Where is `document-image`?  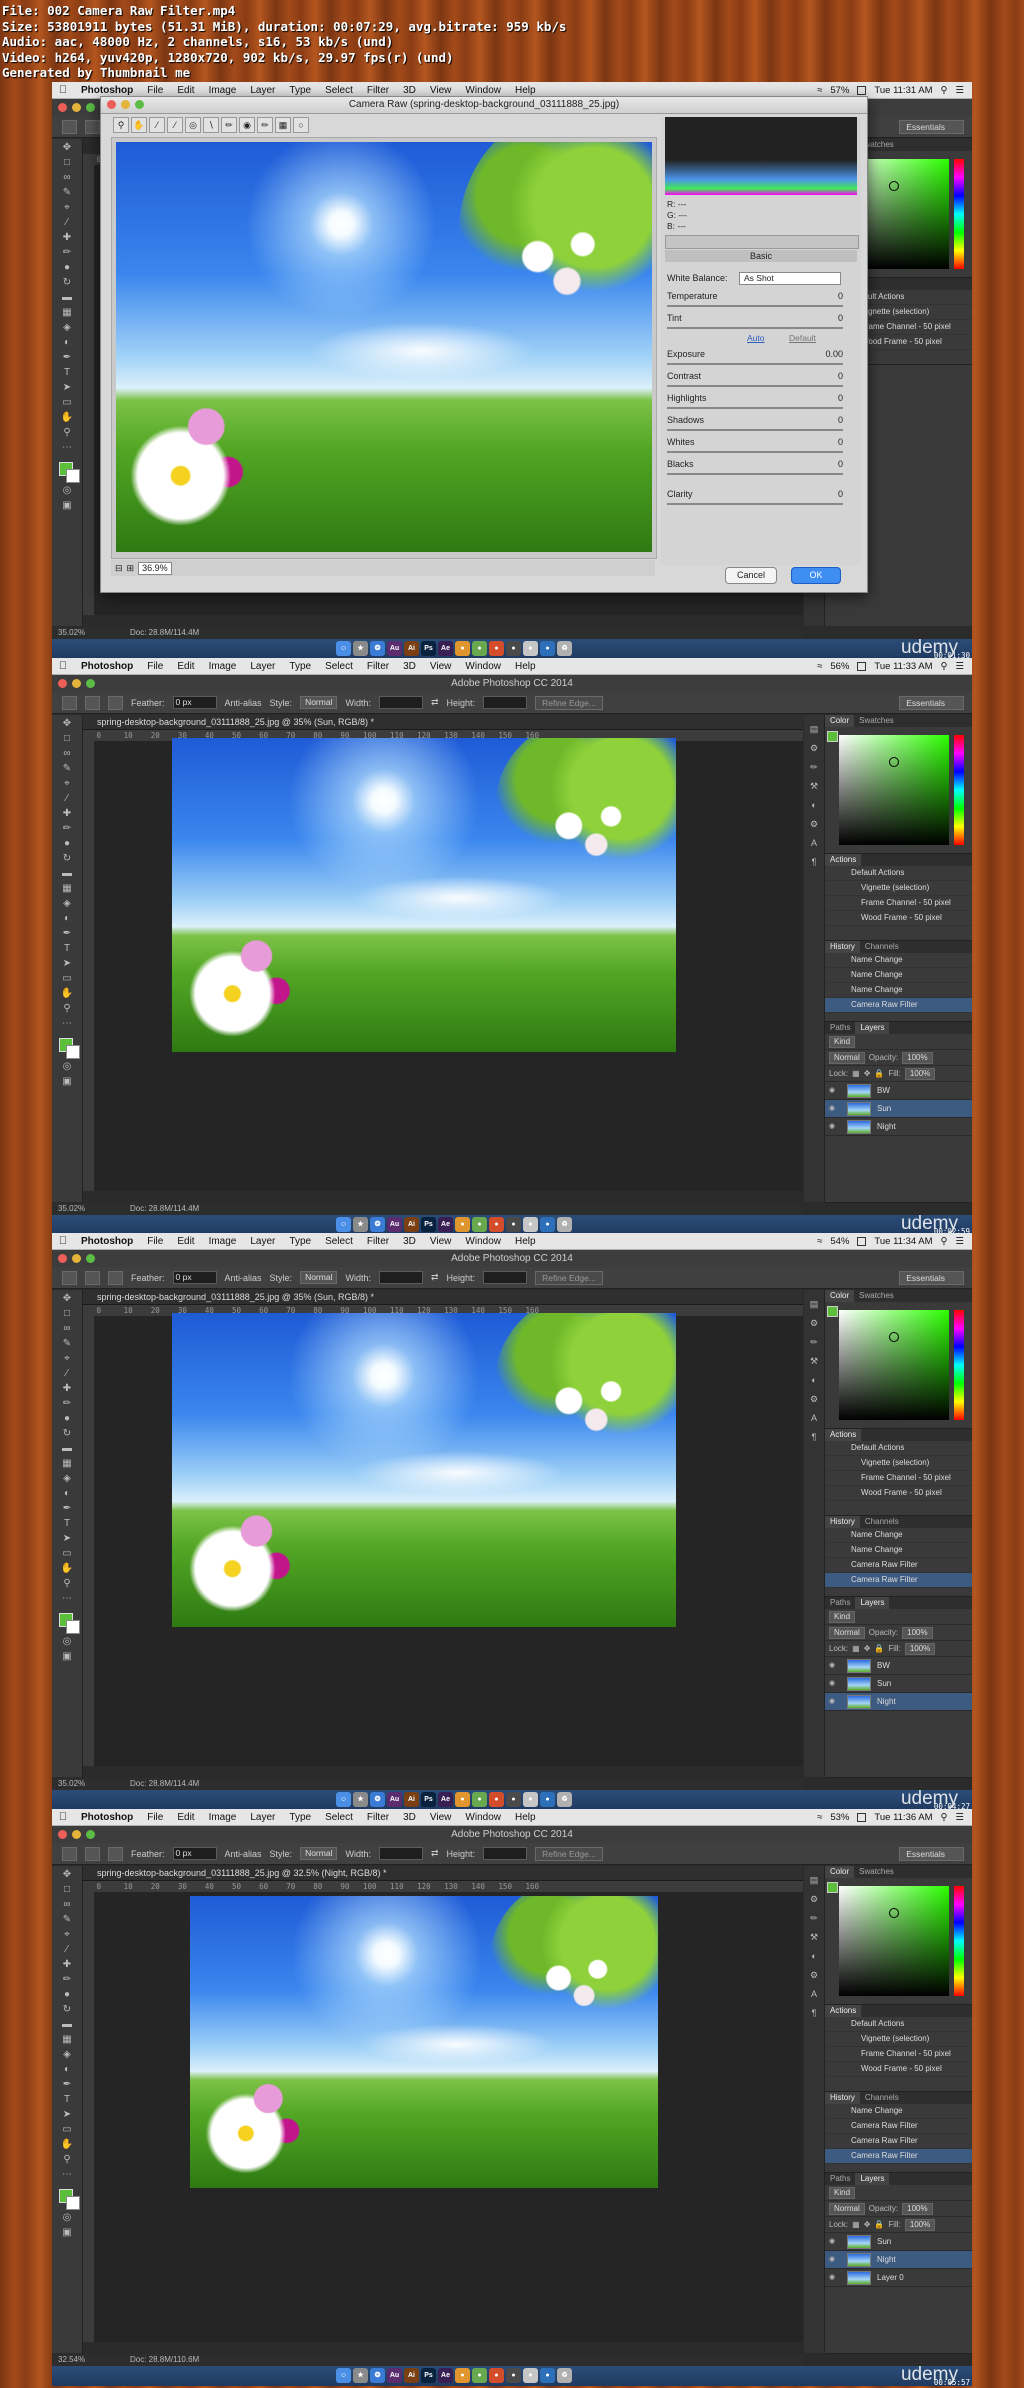 document-image is located at coordinates (424, 1470).